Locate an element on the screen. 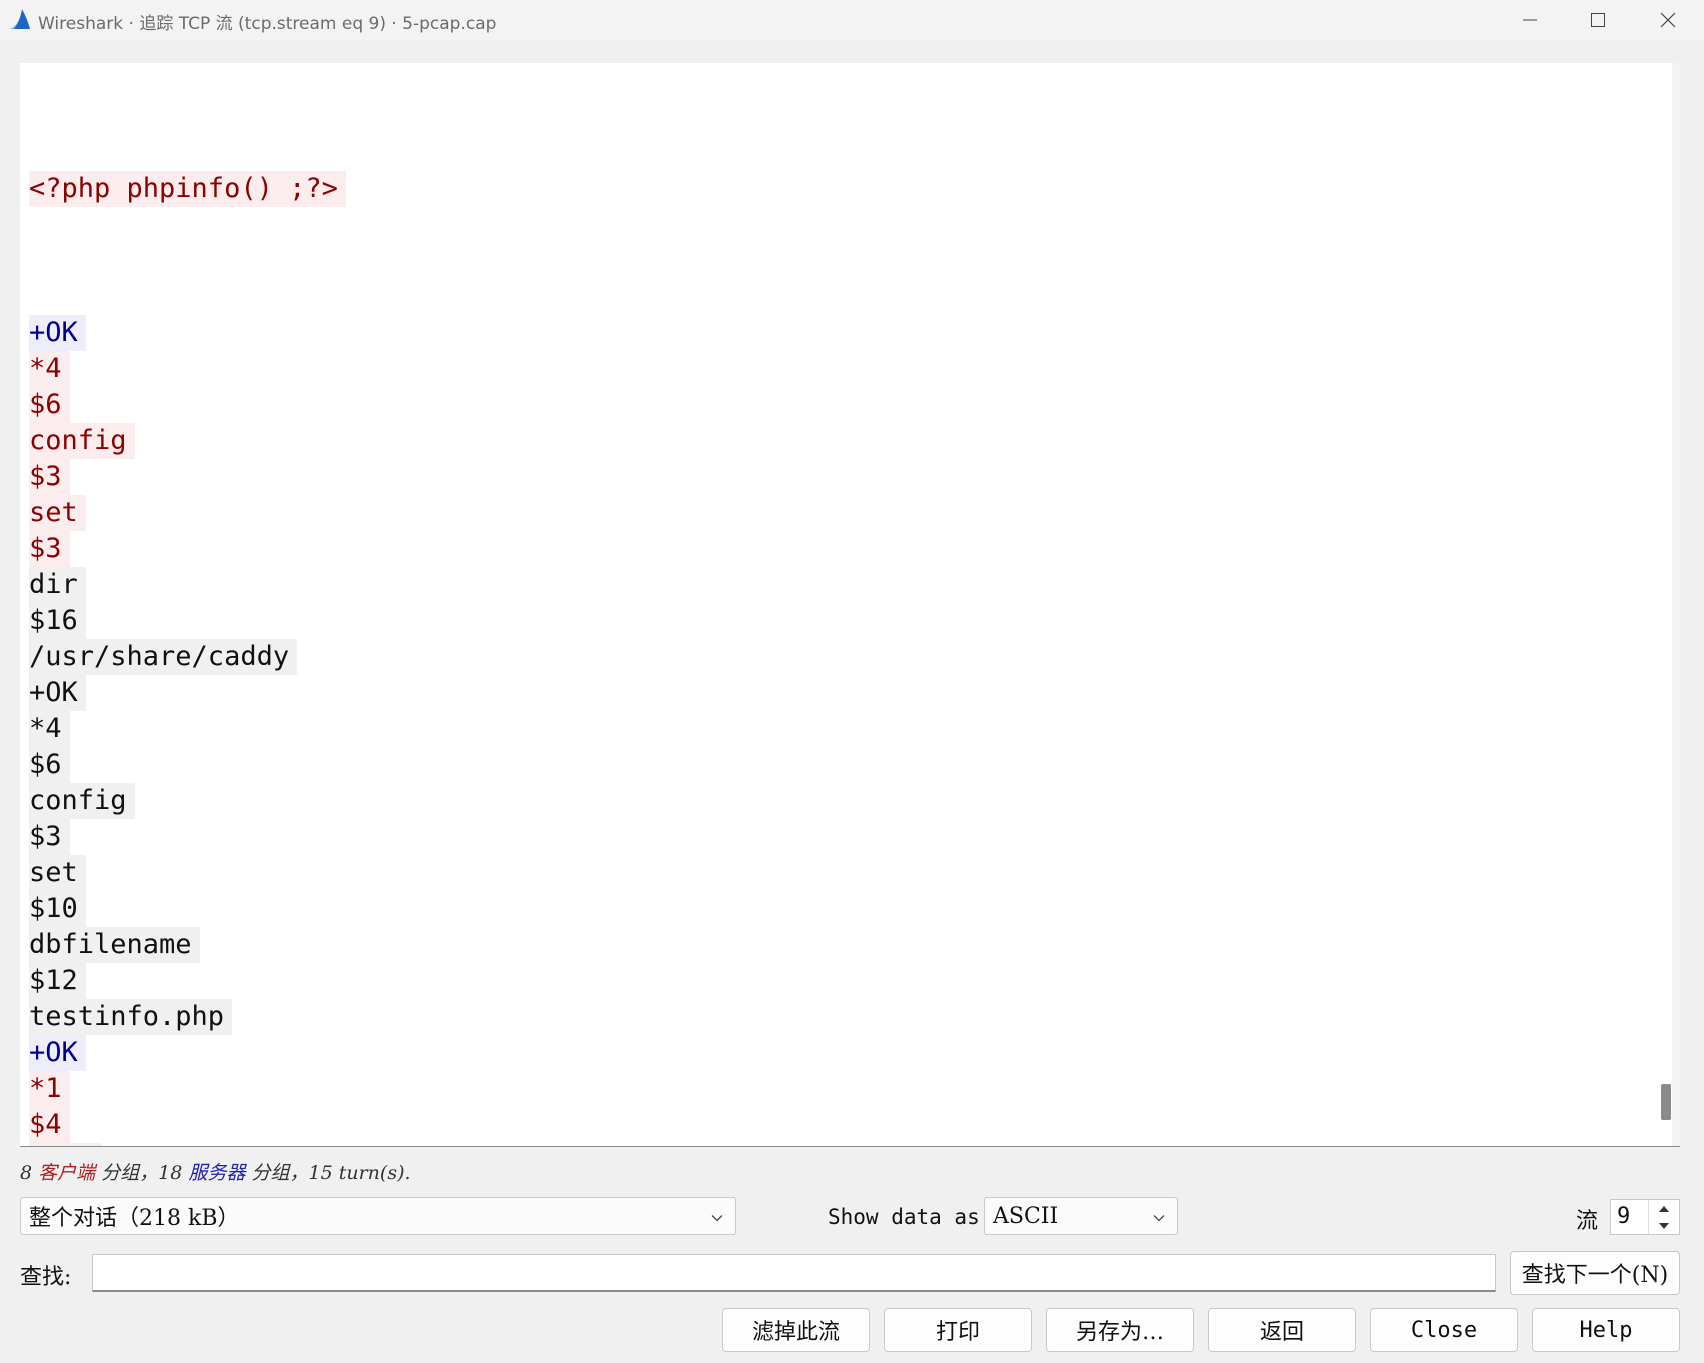  filter-out-stream-button: 滤掉此流 is located at coordinates (796, 1330).